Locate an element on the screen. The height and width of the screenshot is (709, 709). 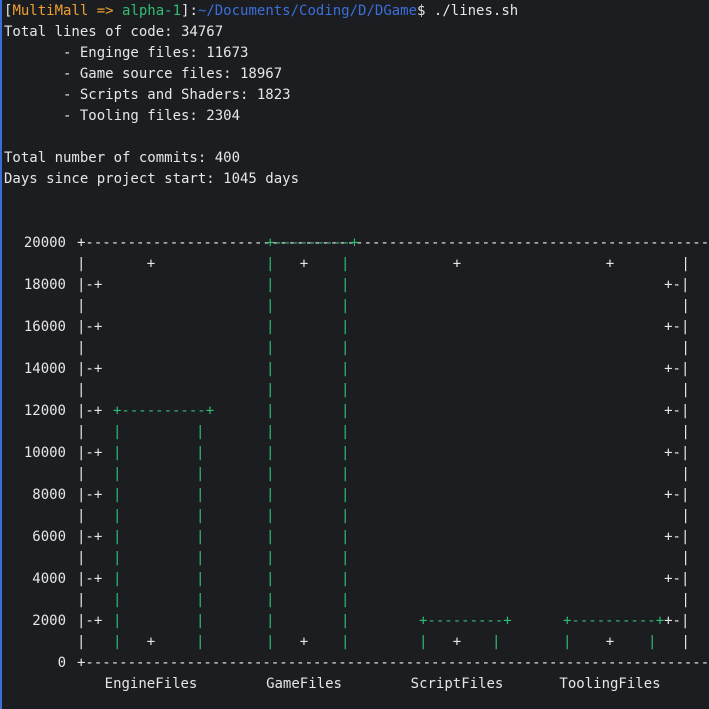
chart-ytick-label: 0 is located at coordinates (62, 663).